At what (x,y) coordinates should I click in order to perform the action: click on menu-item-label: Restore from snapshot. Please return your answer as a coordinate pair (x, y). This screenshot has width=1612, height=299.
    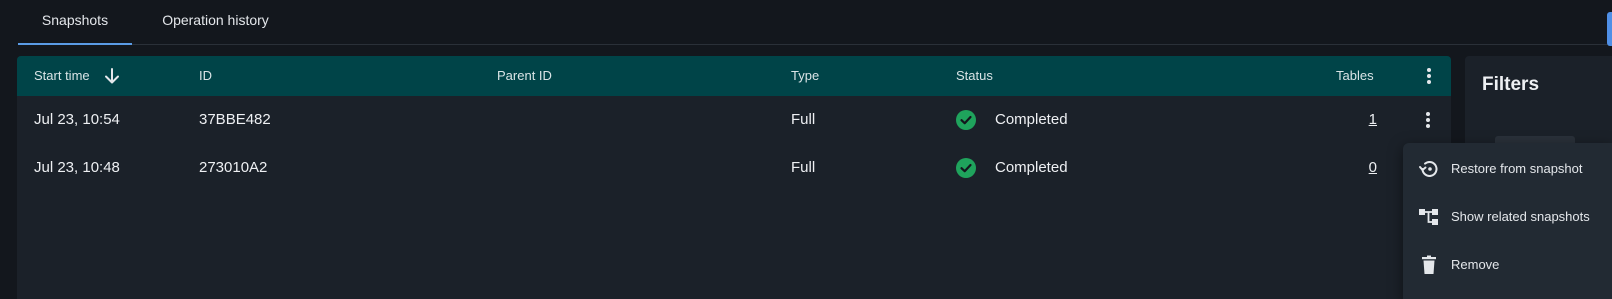
    Looking at the image, I should click on (1517, 168).